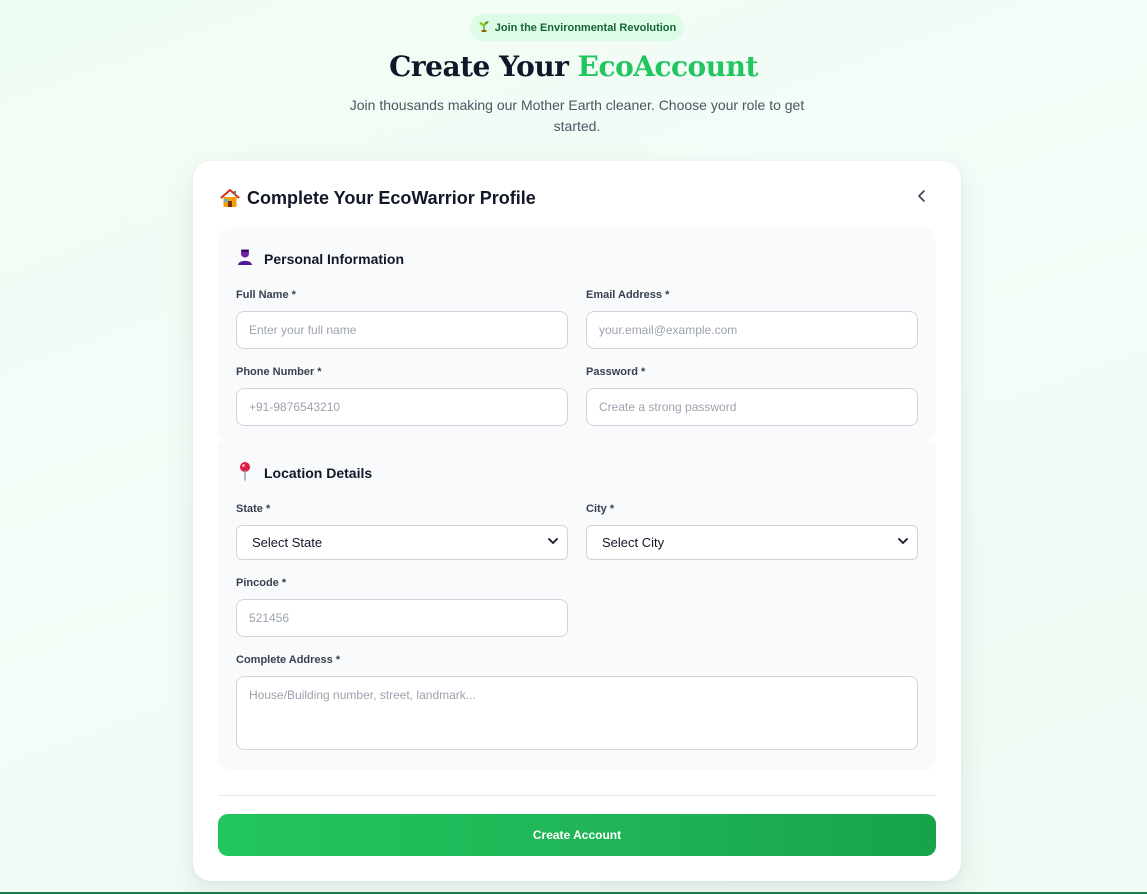 The image size is (1147, 894). I want to click on email-placeholder: your.email@example.com, so click(668, 330).